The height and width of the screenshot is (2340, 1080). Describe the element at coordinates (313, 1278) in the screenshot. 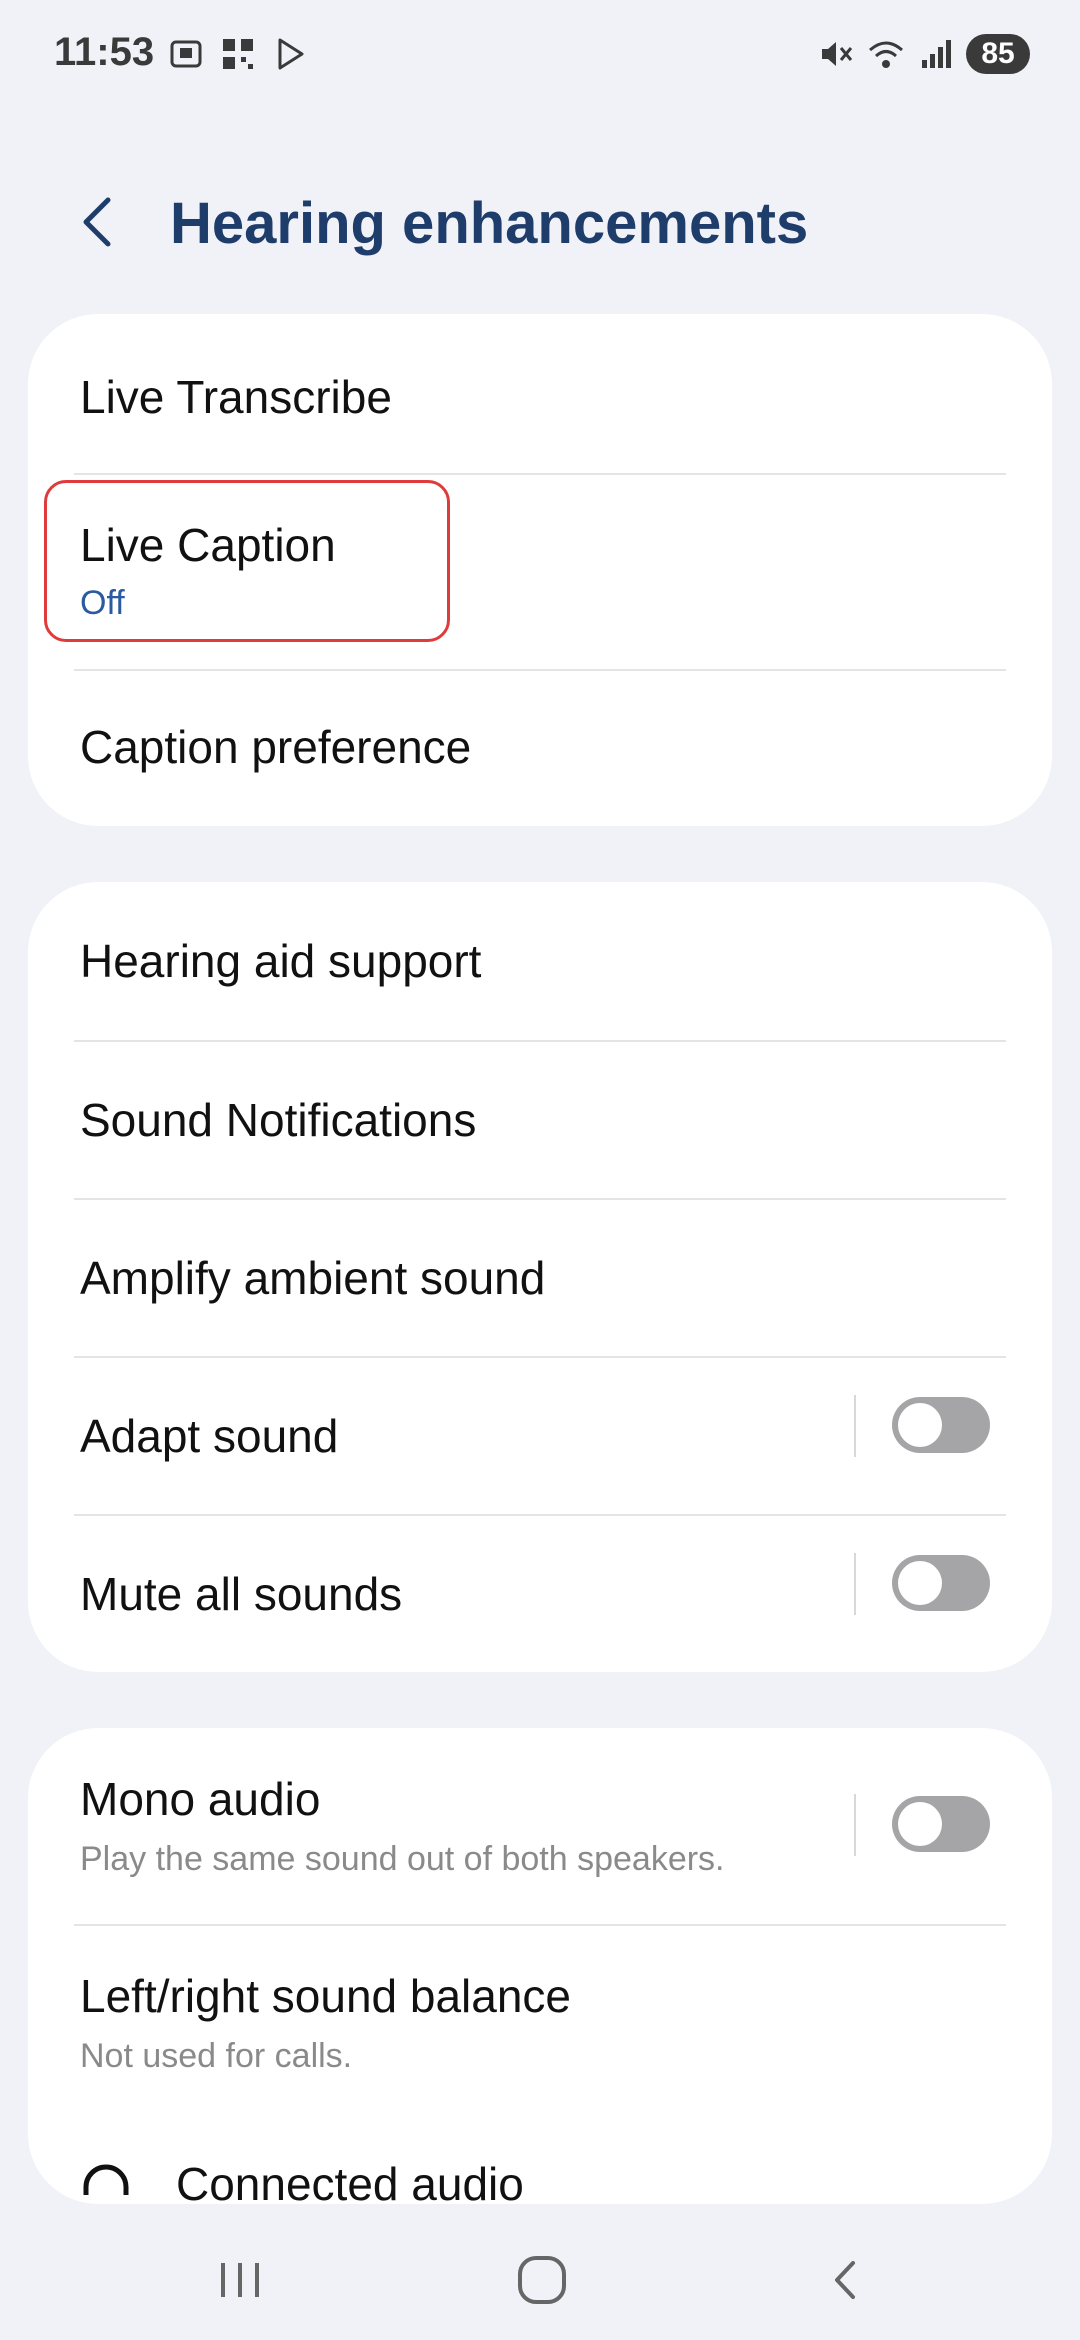

I see `row-label: Amplify ambient sound` at that location.